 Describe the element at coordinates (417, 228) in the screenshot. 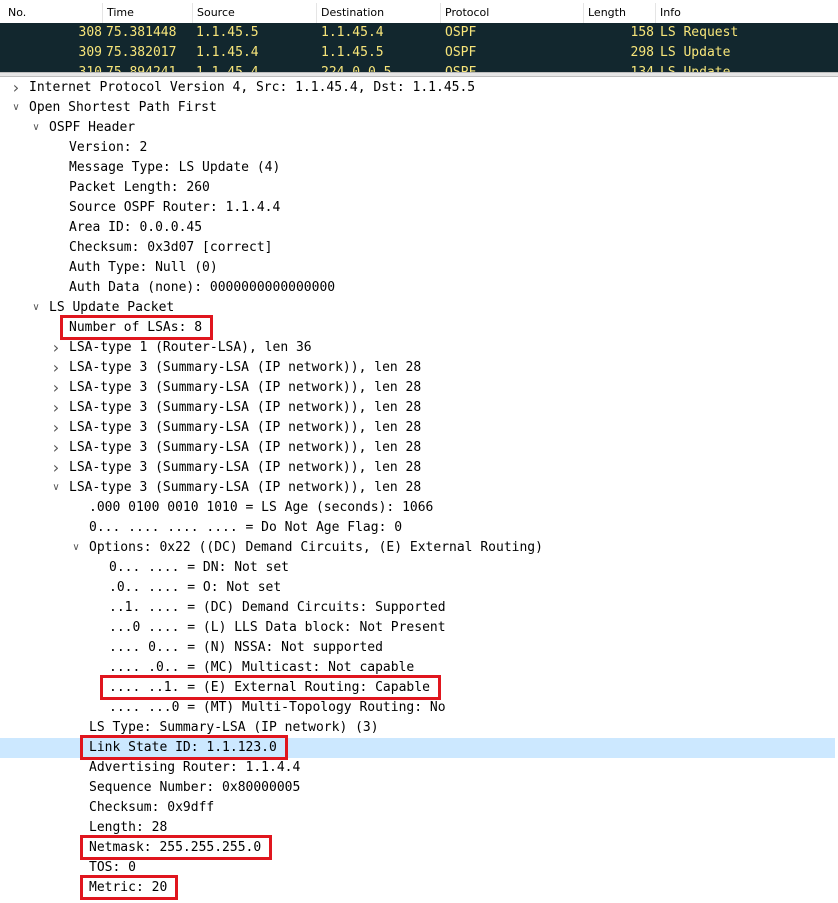

I see `tree-item: Area ID: 0.0.0.45` at that location.